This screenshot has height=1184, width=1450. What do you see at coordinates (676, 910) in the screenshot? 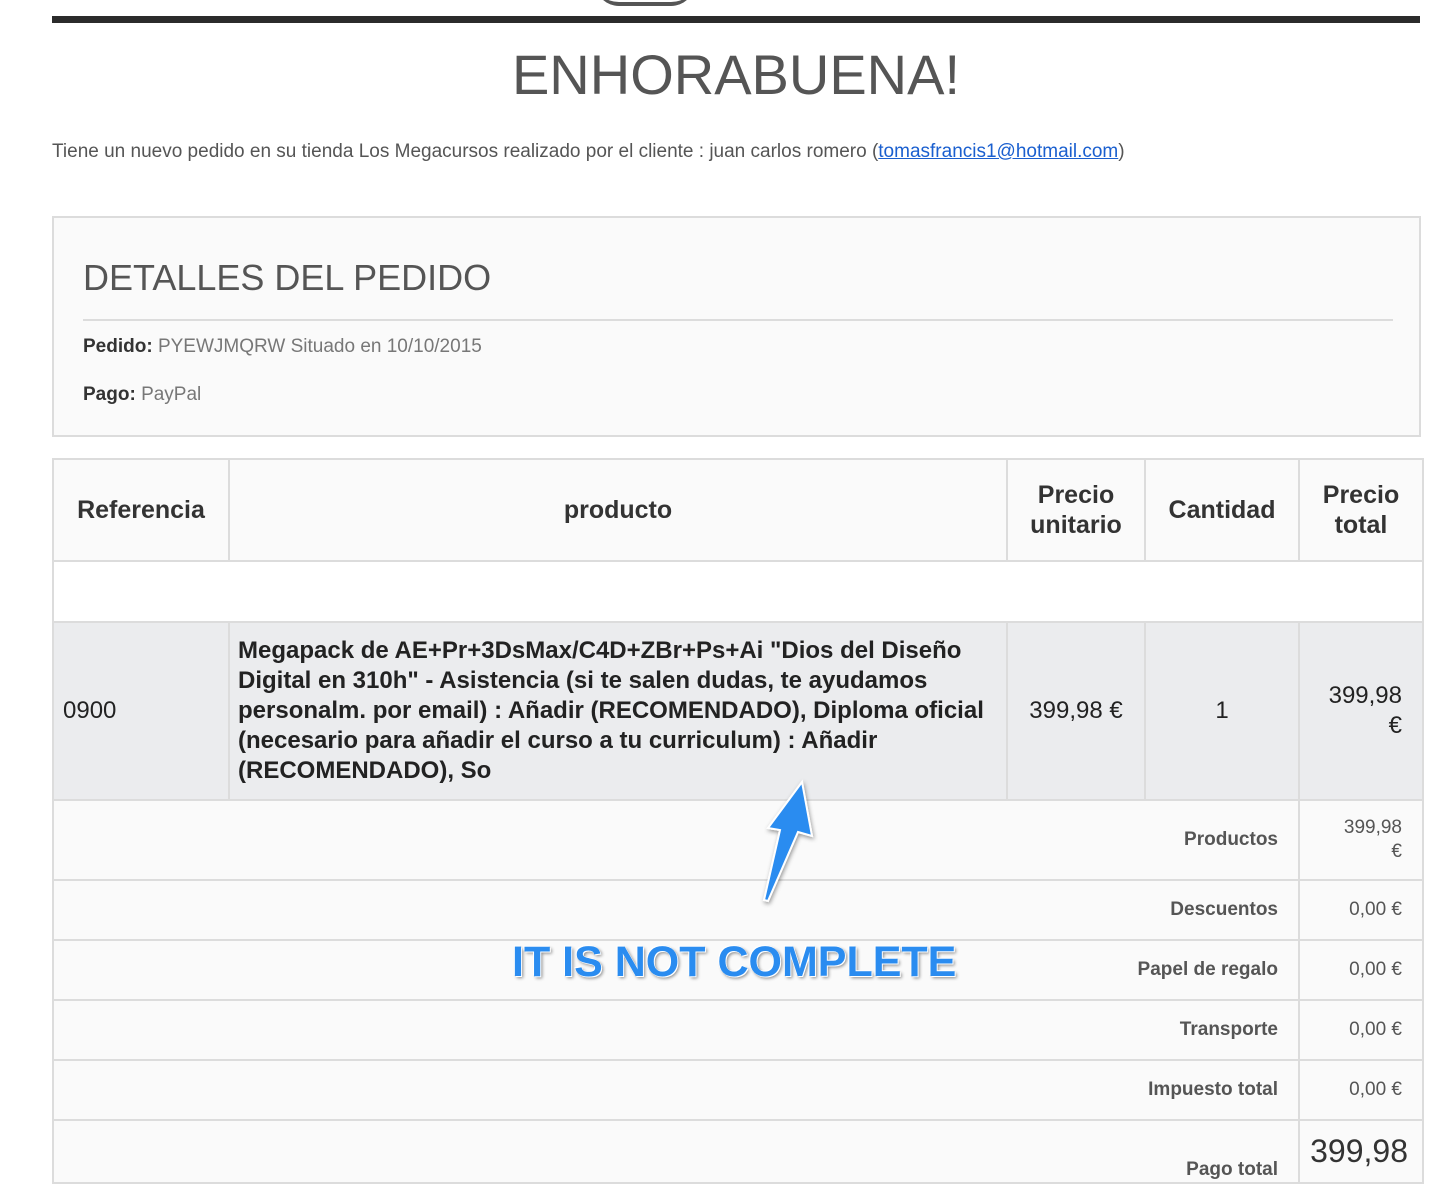
I see `summary-discounts-label: Descuentos` at bounding box center [676, 910].